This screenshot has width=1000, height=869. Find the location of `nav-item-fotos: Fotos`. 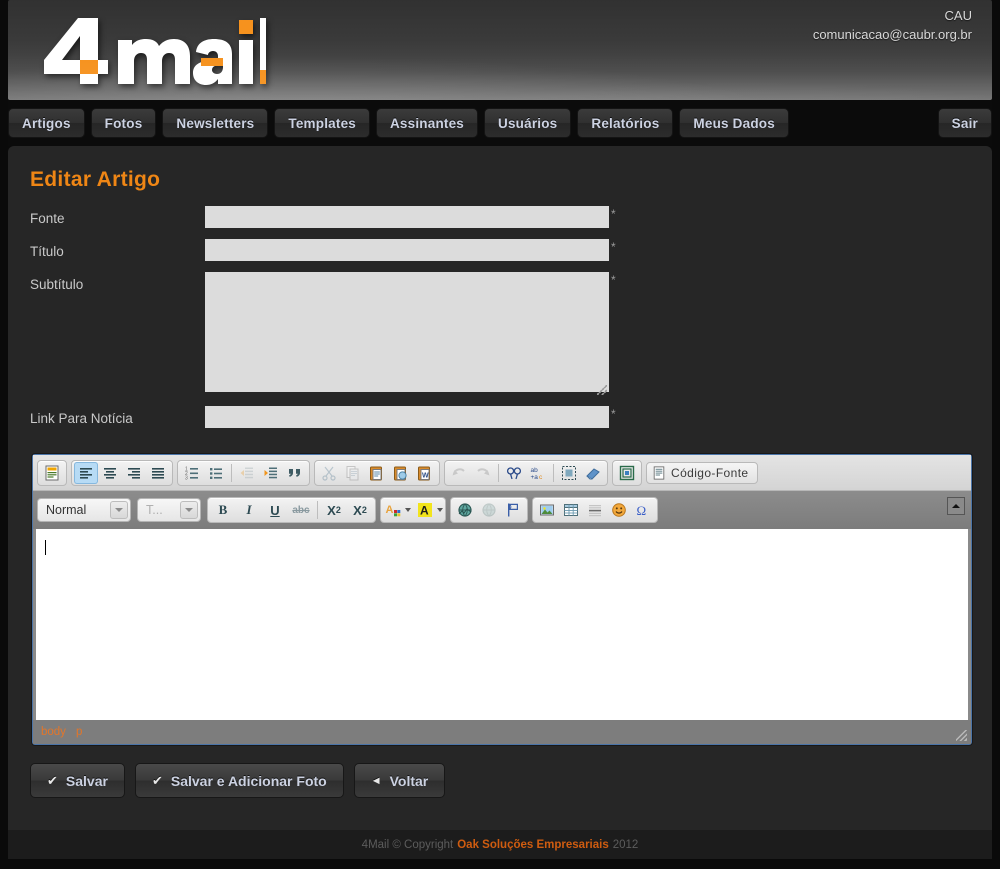

nav-item-fotos: Fotos is located at coordinates (123, 123).